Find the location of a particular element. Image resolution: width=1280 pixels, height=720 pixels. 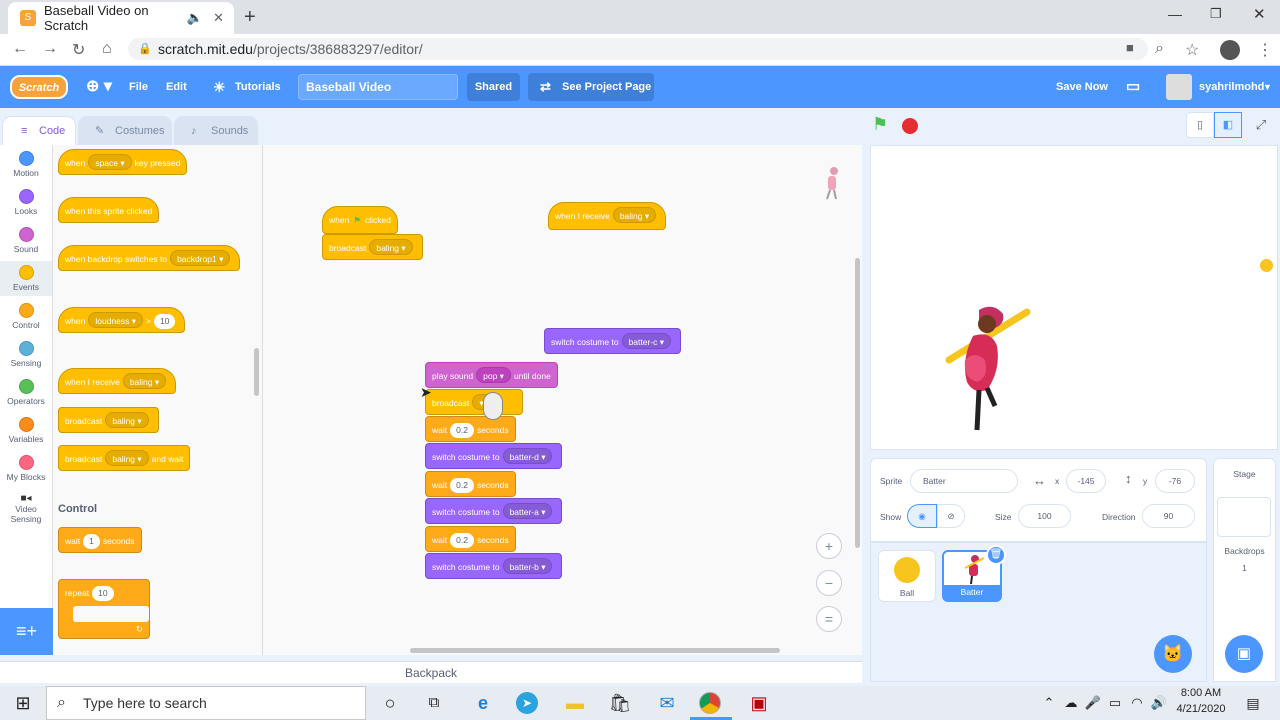

key-dropdown: space ▾ is located at coordinates (110, 162).